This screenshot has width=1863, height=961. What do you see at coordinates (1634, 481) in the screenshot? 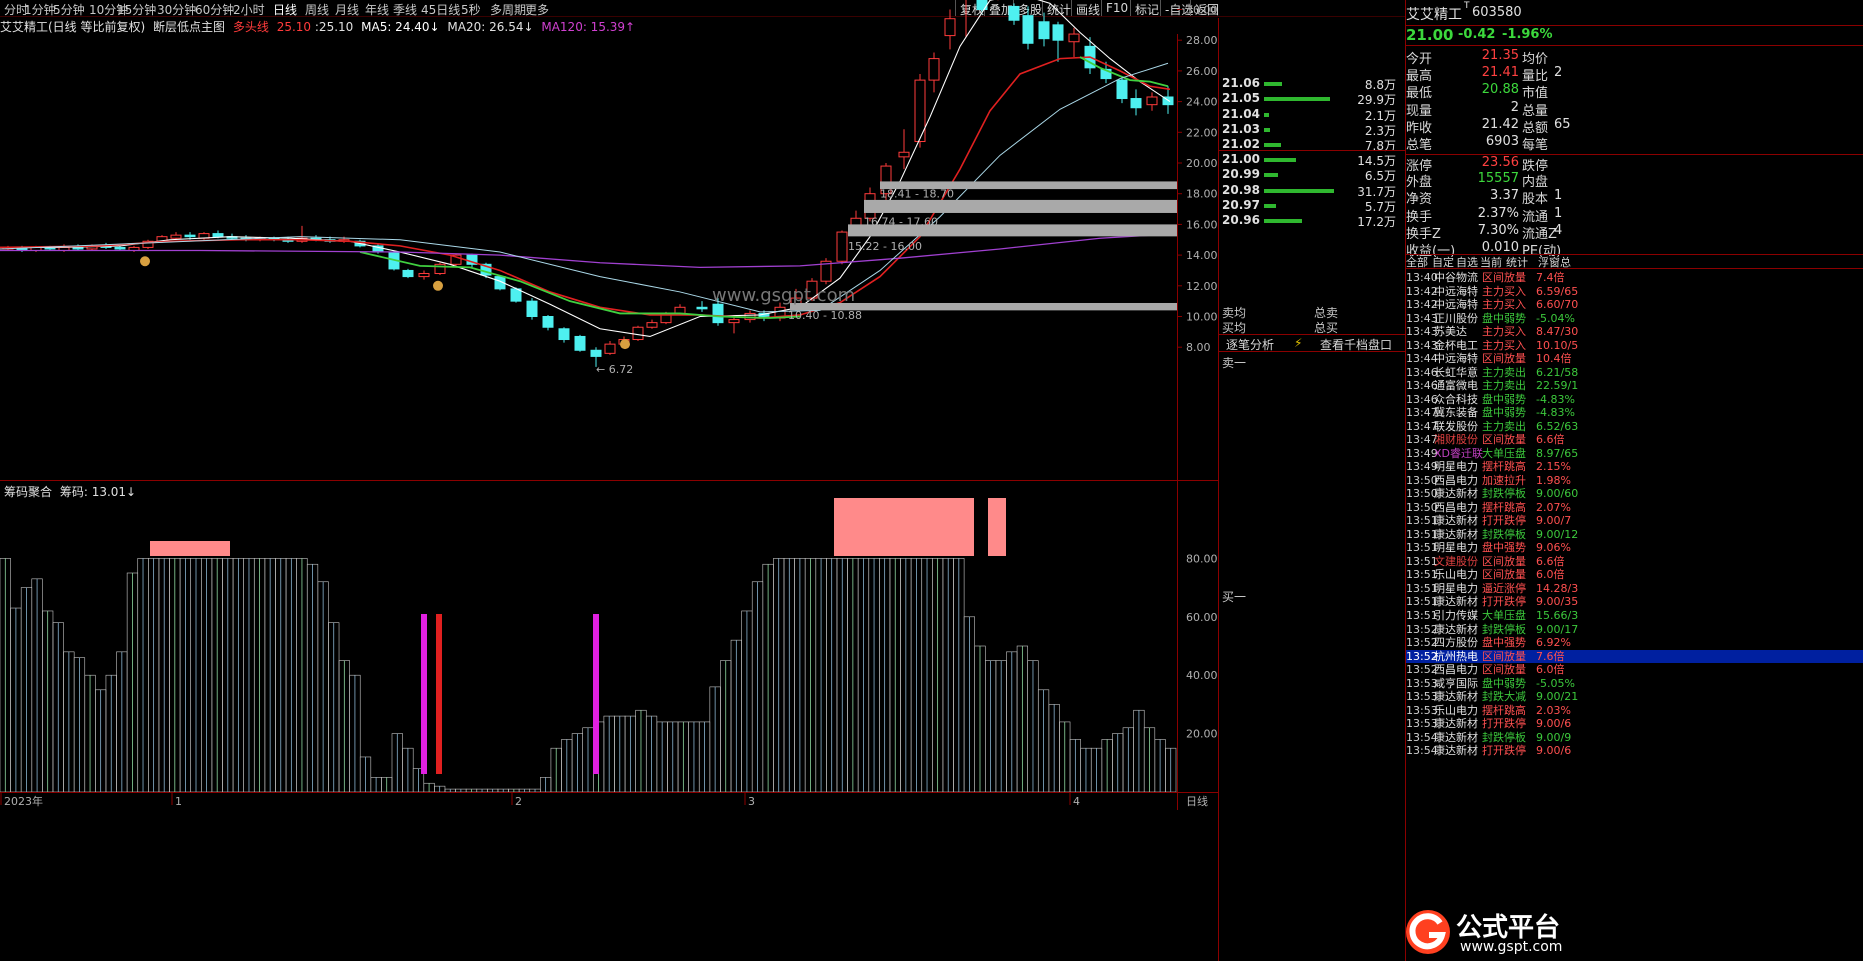
I see `tick-row: 13:50 西昌电力 加速拉升 1.98%` at bounding box center [1634, 481].